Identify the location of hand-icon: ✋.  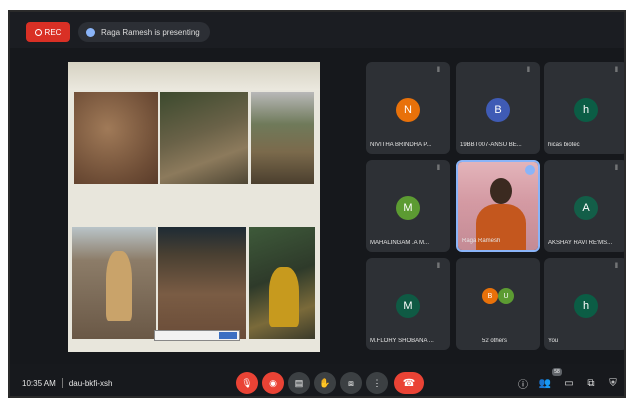
(325, 382).